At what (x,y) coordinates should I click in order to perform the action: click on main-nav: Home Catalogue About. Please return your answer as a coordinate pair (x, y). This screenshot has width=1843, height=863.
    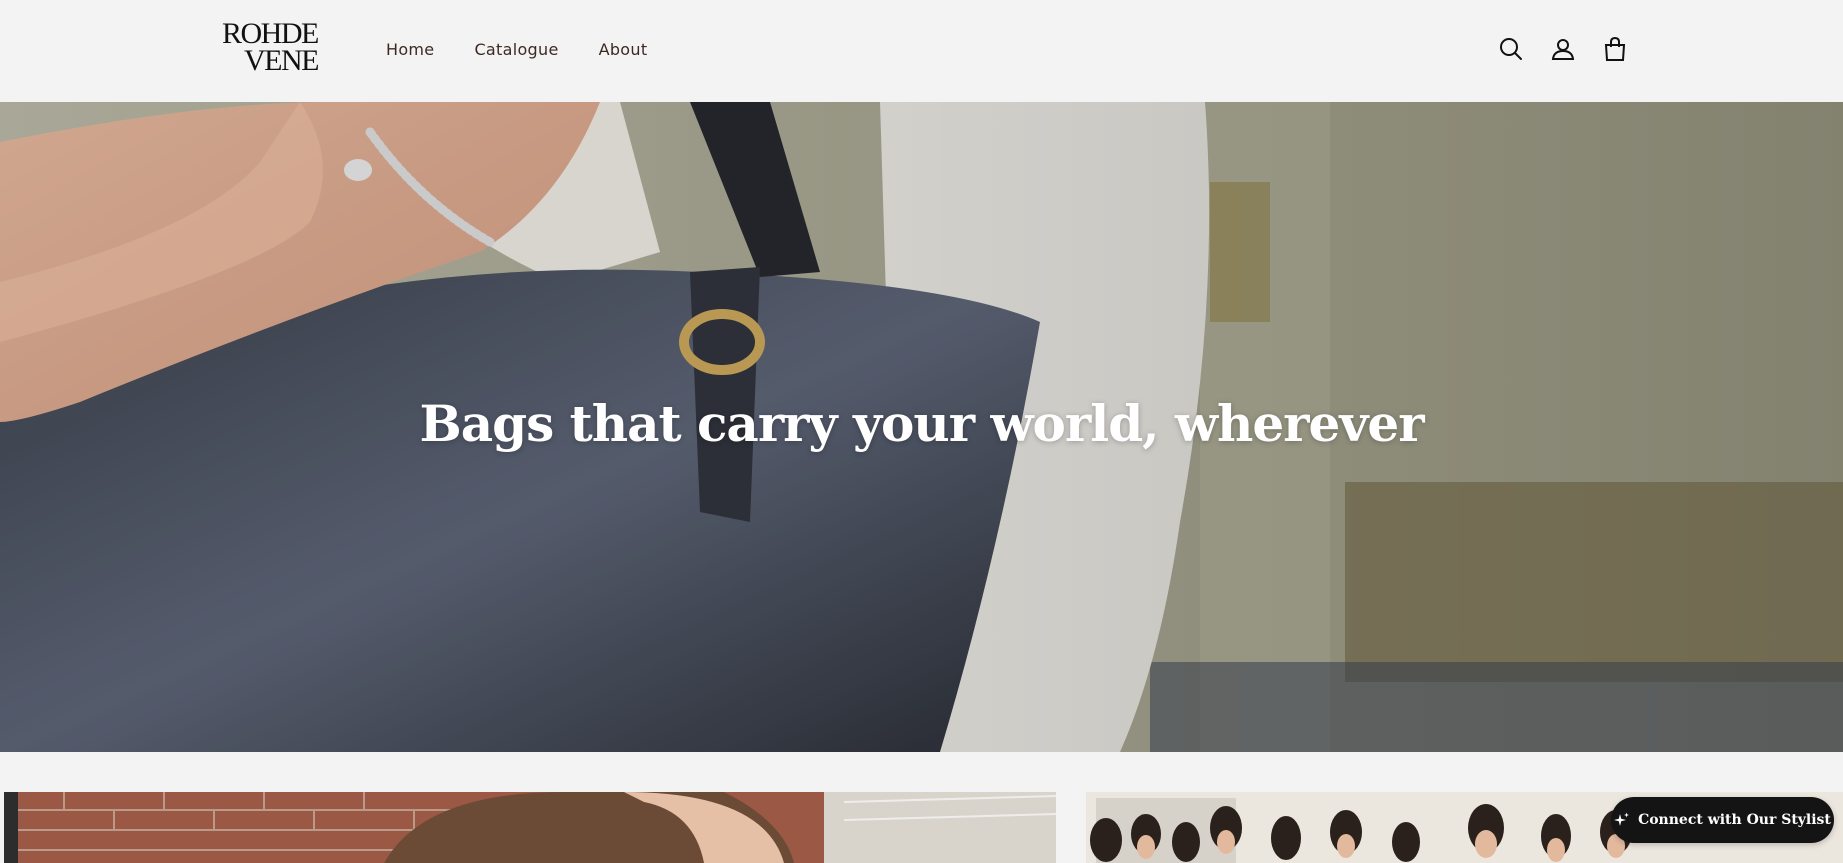
    Looking at the image, I should click on (516, 49).